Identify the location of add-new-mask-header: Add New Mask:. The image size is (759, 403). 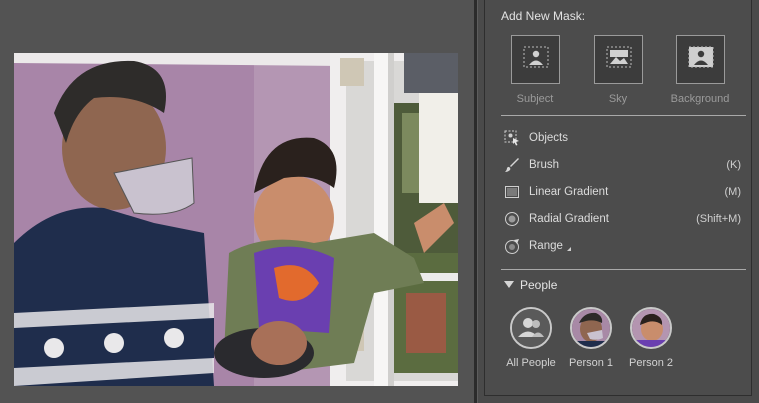
(543, 16).